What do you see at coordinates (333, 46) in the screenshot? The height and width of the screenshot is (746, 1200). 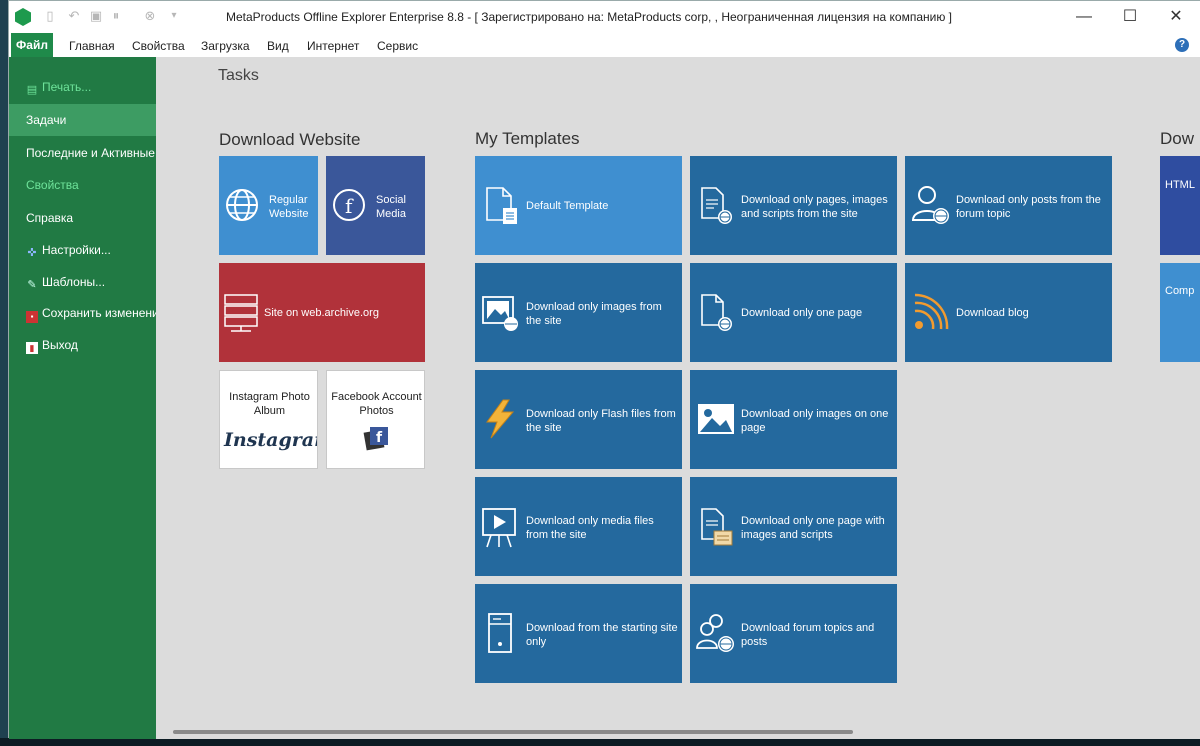 I see `tab-internet: Интернет` at bounding box center [333, 46].